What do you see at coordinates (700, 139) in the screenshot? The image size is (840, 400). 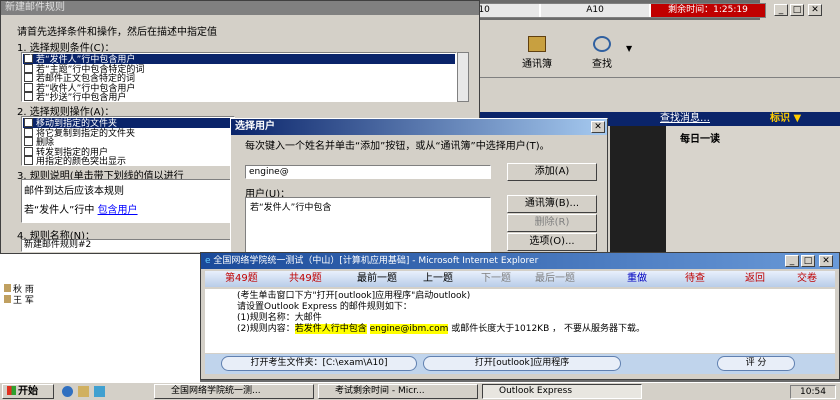 I see `daily-tip-title: 每日一读` at bounding box center [700, 139].